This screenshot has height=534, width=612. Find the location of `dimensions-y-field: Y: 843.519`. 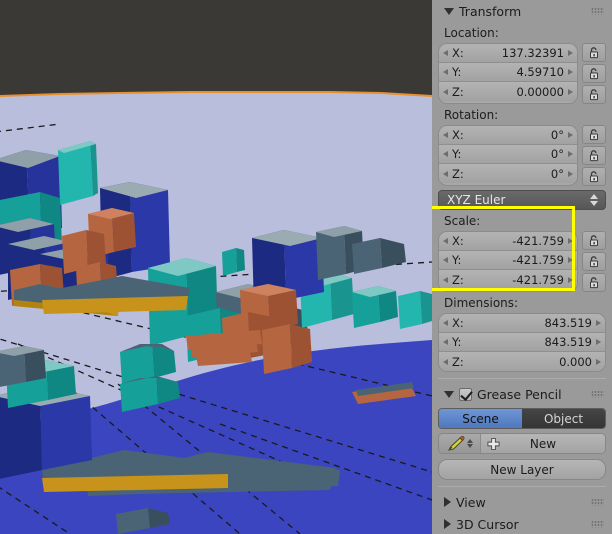

dimensions-y-field: Y: 843.519 is located at coordinates (522, 342).